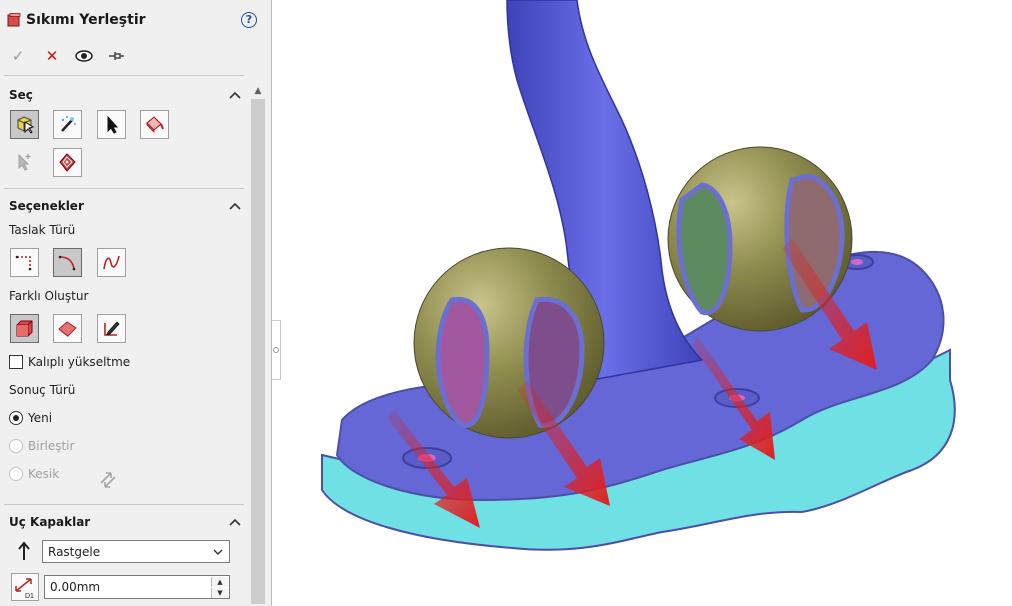  I want to click on paint-select-button, so click(154, 124).